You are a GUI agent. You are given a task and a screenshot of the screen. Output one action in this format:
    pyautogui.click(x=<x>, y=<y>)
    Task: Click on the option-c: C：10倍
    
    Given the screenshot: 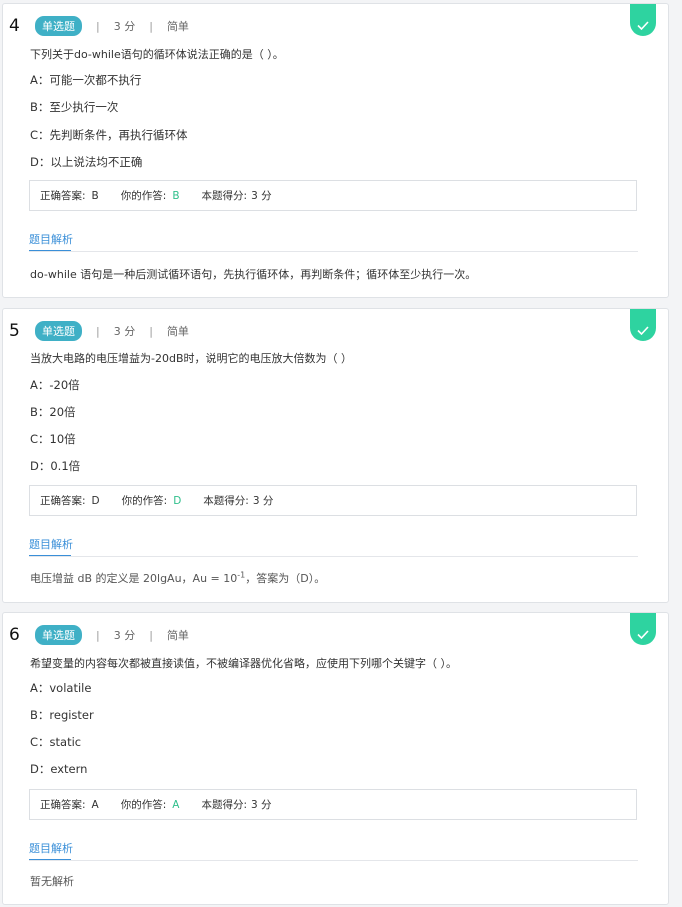 What is the action you would take?
    pyautogui.click(x=53, y=439)
    